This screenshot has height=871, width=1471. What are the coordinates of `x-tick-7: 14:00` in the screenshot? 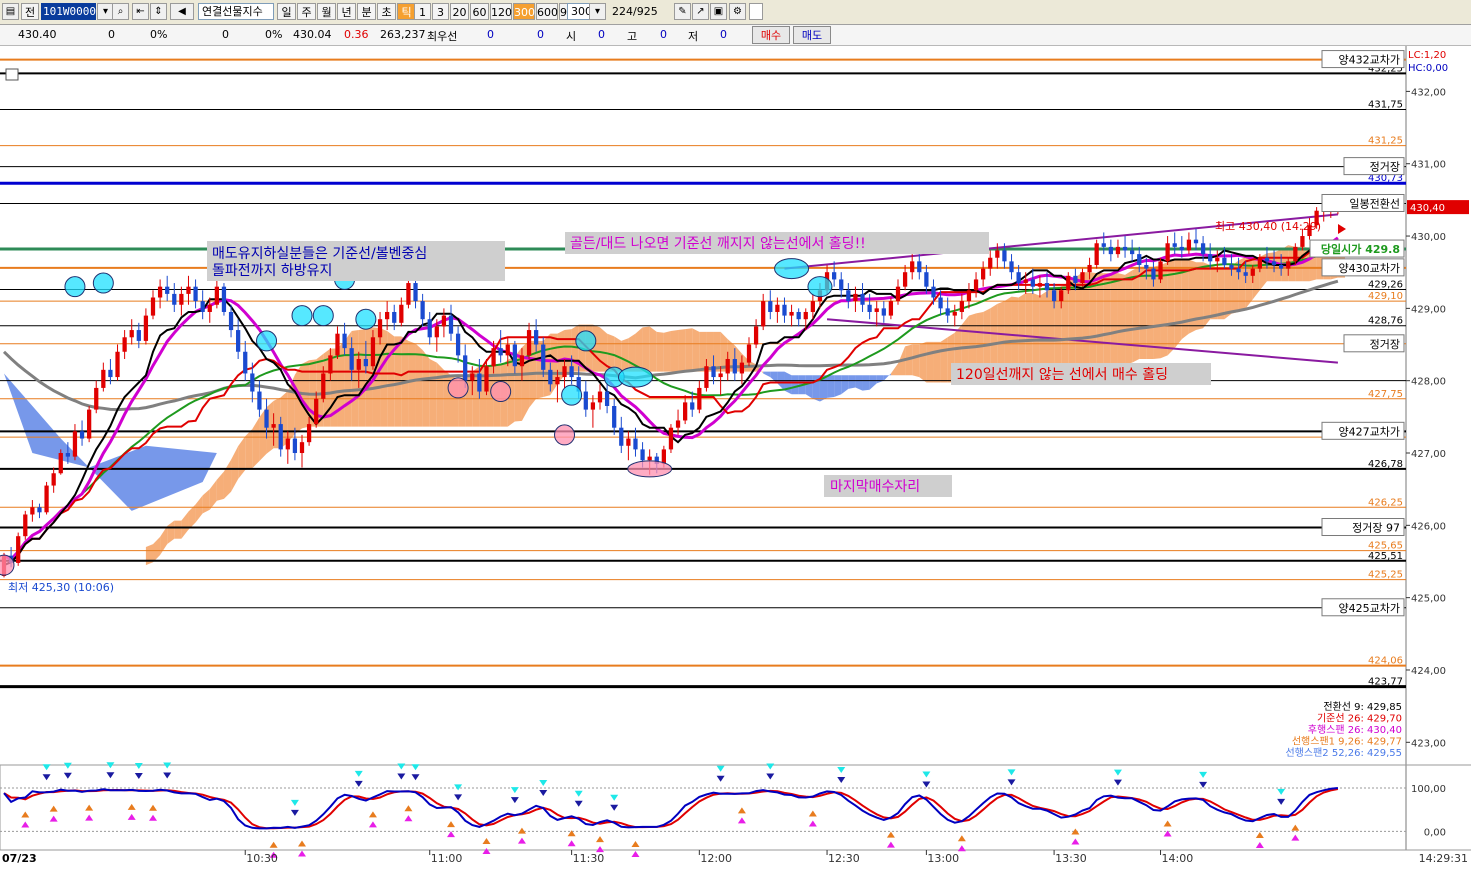 It's located at (1178, 858).